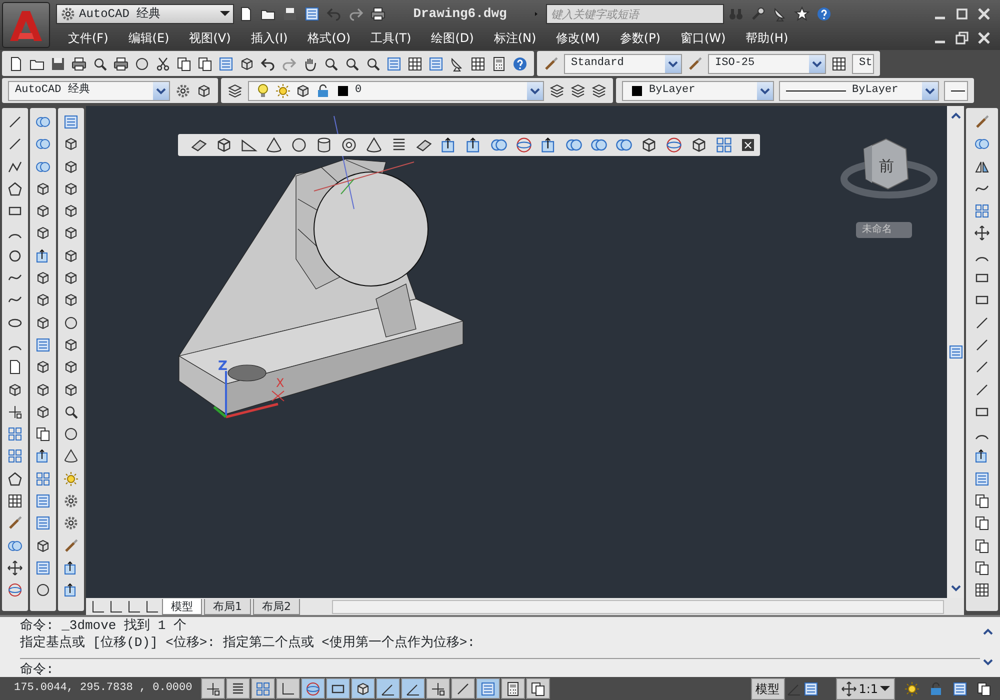  What do you see at coordinates (356, 14) in the screenshot?
I see `redo-icon` at bounding box center [356, 14].